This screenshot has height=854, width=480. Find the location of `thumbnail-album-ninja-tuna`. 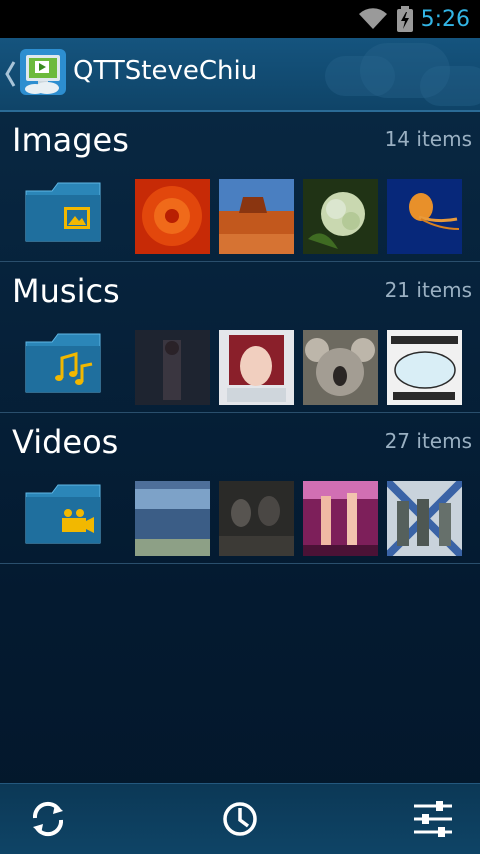

thumbnail-album-ninja-tuna is located at coordinates (424, 367).